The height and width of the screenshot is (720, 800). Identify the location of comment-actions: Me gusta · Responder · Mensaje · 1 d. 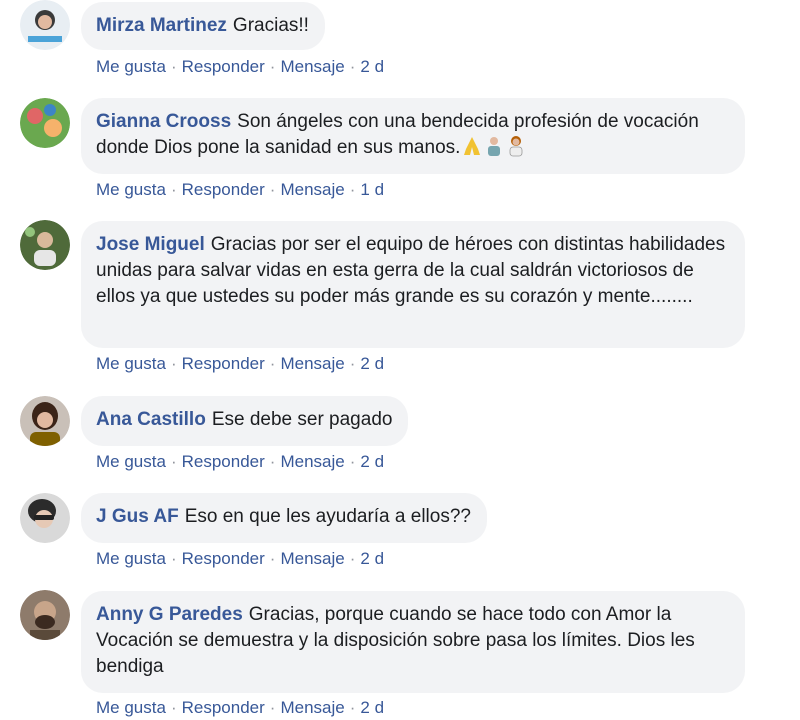
(240, 189).